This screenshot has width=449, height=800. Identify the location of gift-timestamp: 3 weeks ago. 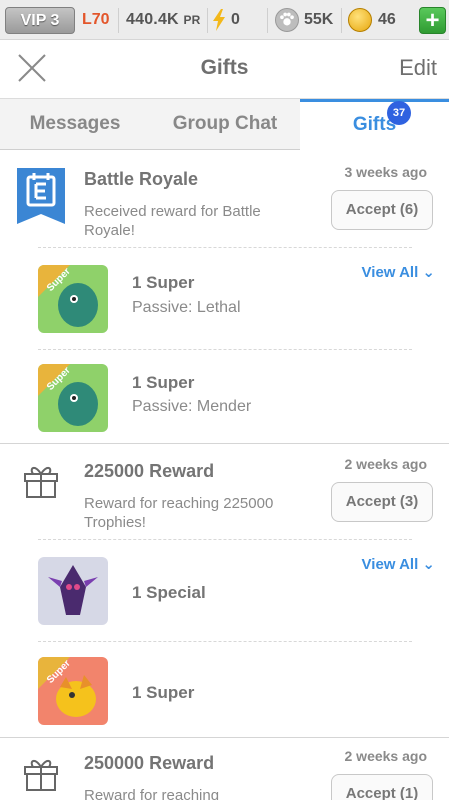
(386, 172).